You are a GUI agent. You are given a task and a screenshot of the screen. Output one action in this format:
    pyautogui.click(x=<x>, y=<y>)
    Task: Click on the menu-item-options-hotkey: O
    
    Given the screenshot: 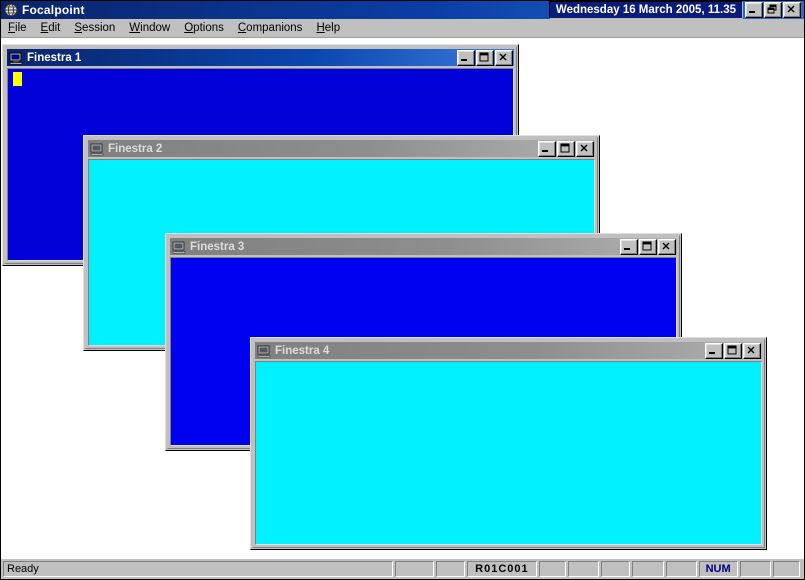 What is the action you would take?
    pyautogui.click(x=189, y=28)
    